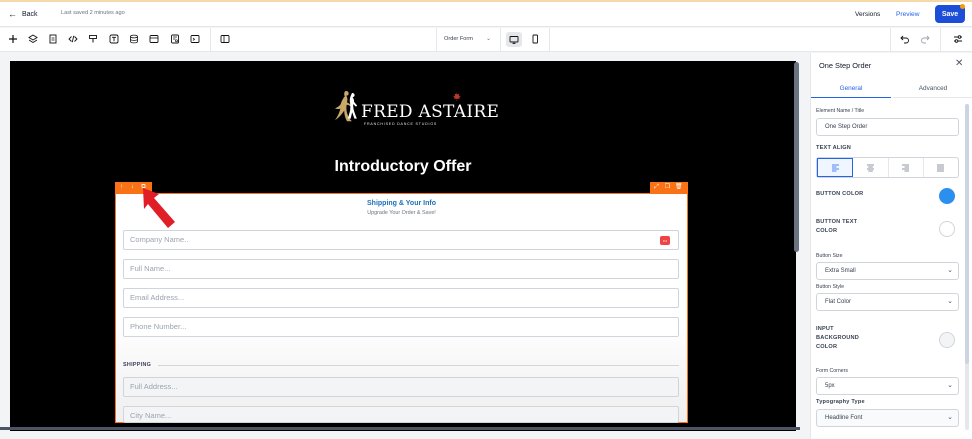  Describe the element at coordinates (837, 226) in the screenshot. I see `button-text-color-label: BUTTON TEXT COLOR` at that location.